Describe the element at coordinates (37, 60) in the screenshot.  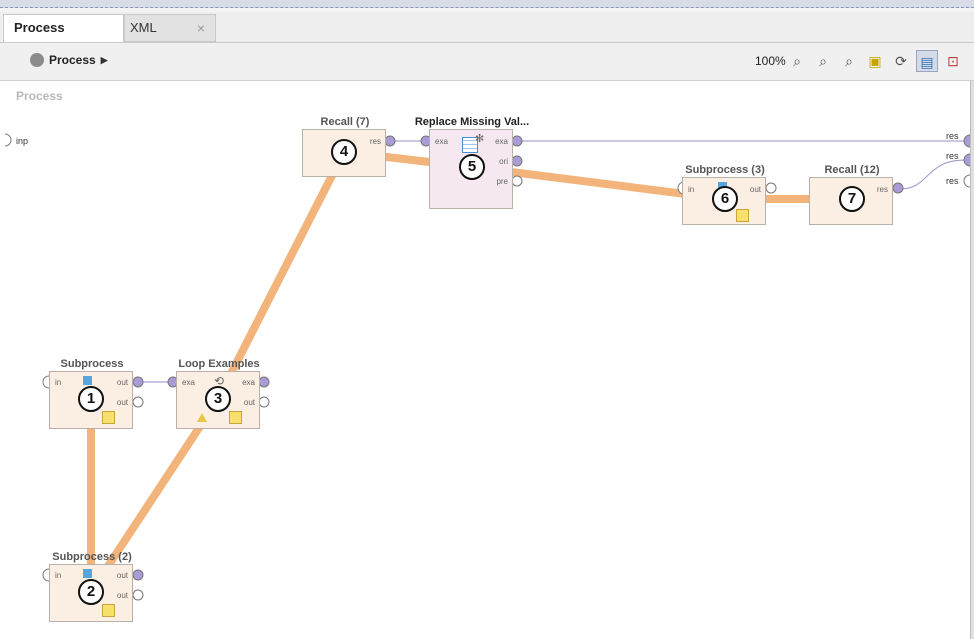
I see `process-icon` at that location.